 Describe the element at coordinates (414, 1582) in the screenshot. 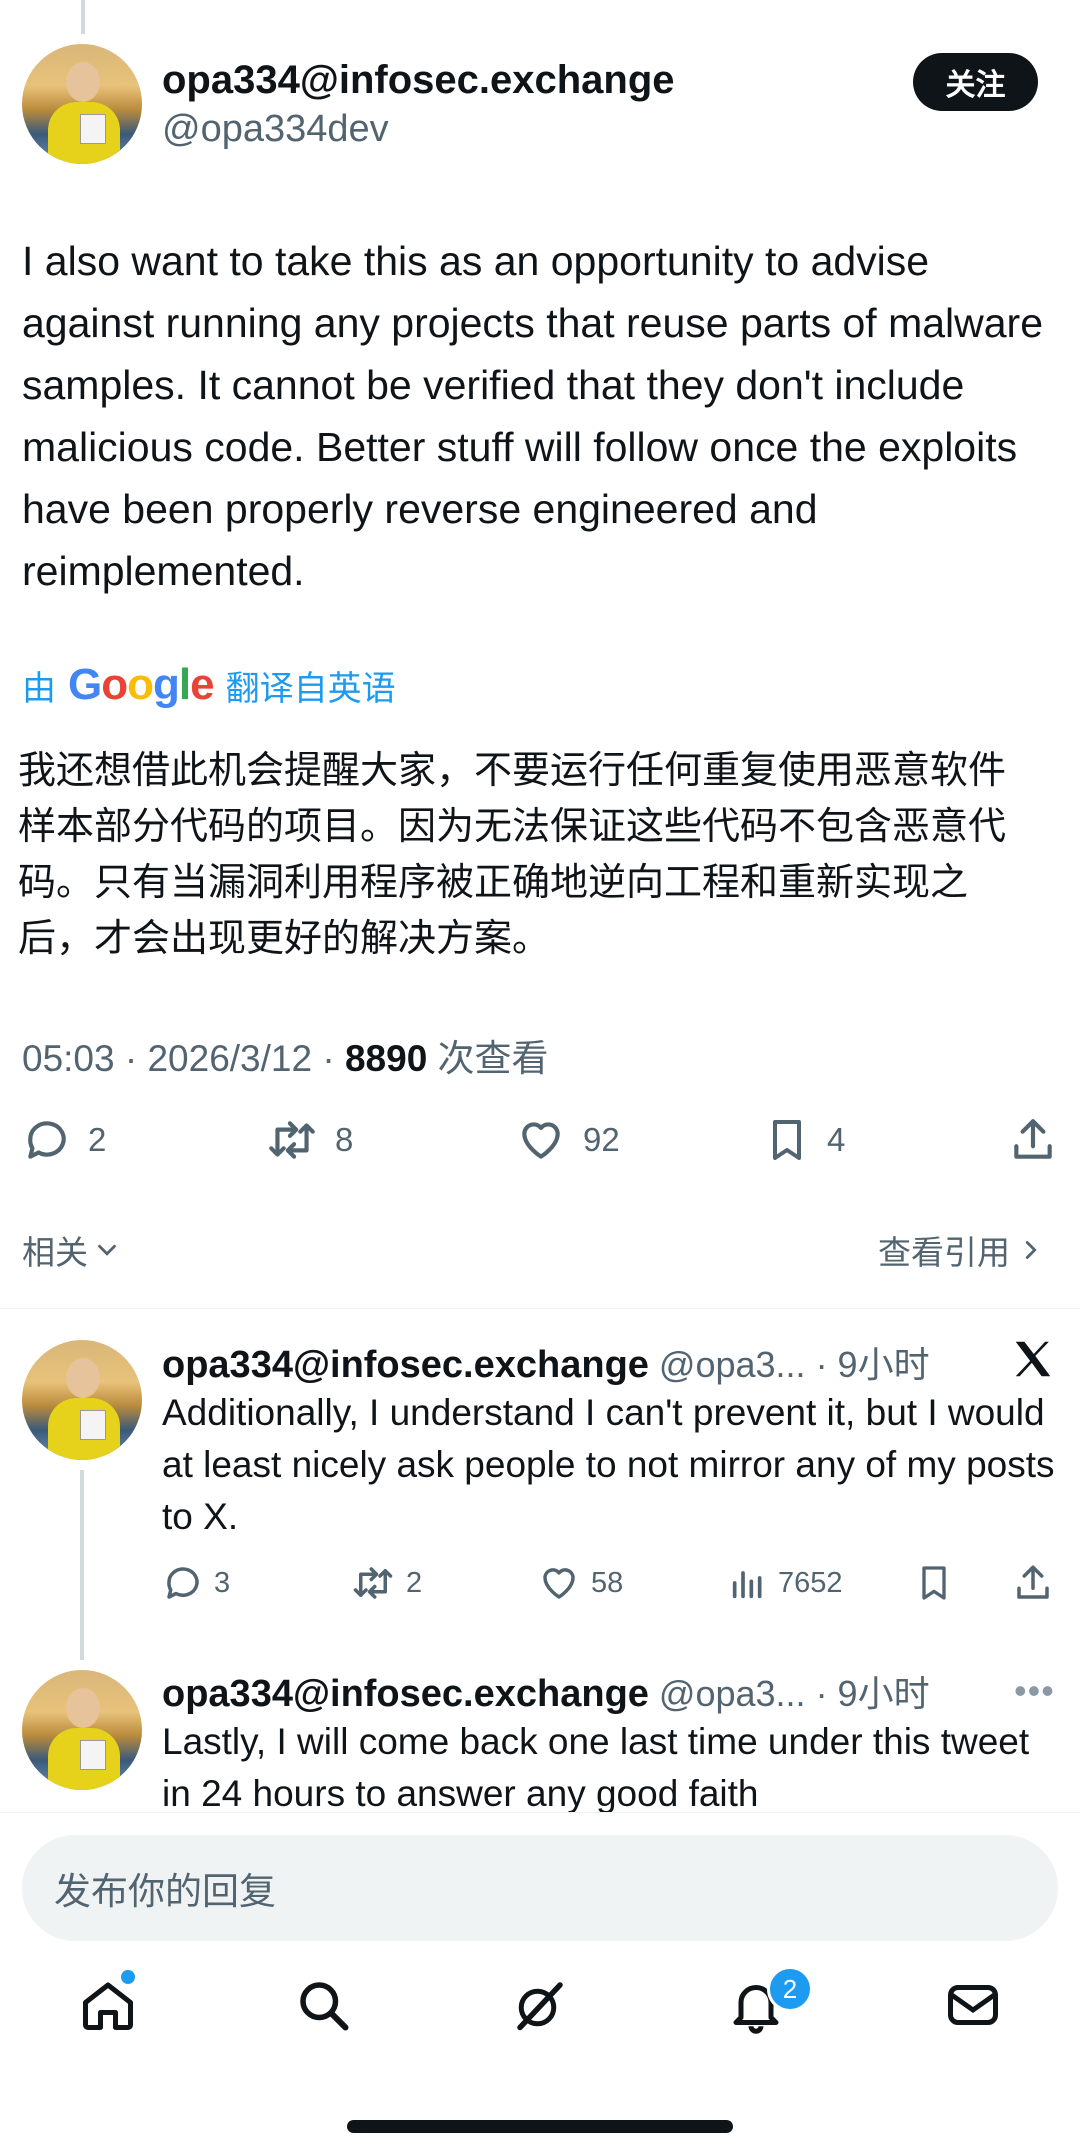

I see `reply-retweet-count: 2` at that location.